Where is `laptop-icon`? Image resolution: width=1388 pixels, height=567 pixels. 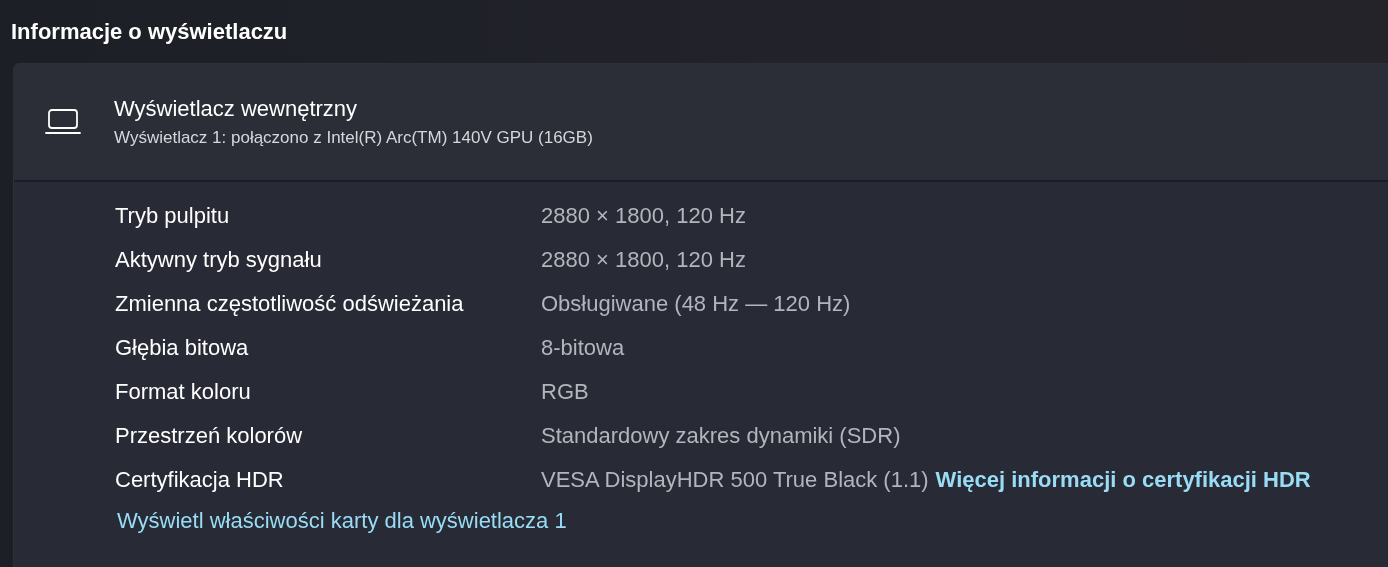 laptop-icon is located at coordinates (63, 122).